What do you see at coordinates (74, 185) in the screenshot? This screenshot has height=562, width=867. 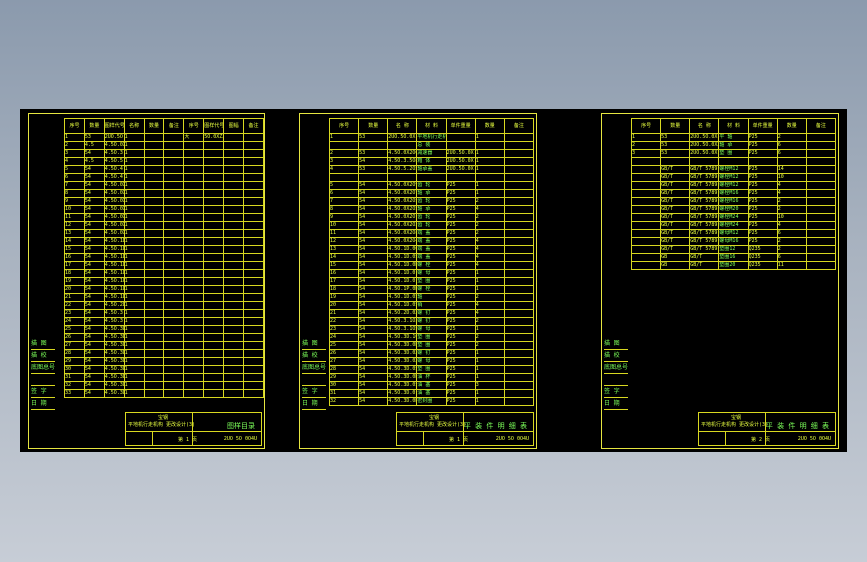 I see `table-cell: 7` at bounding box center [74, 185].